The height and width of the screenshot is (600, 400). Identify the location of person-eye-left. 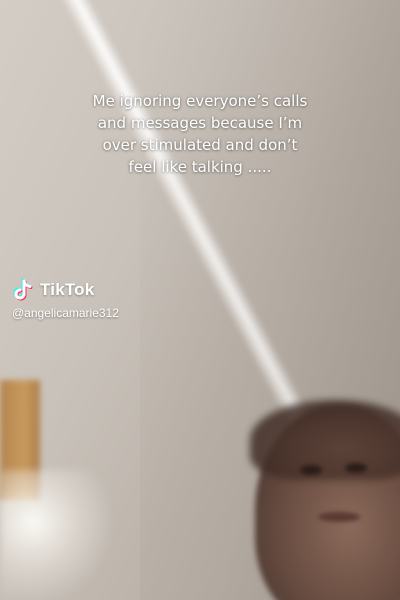
(311, 470).